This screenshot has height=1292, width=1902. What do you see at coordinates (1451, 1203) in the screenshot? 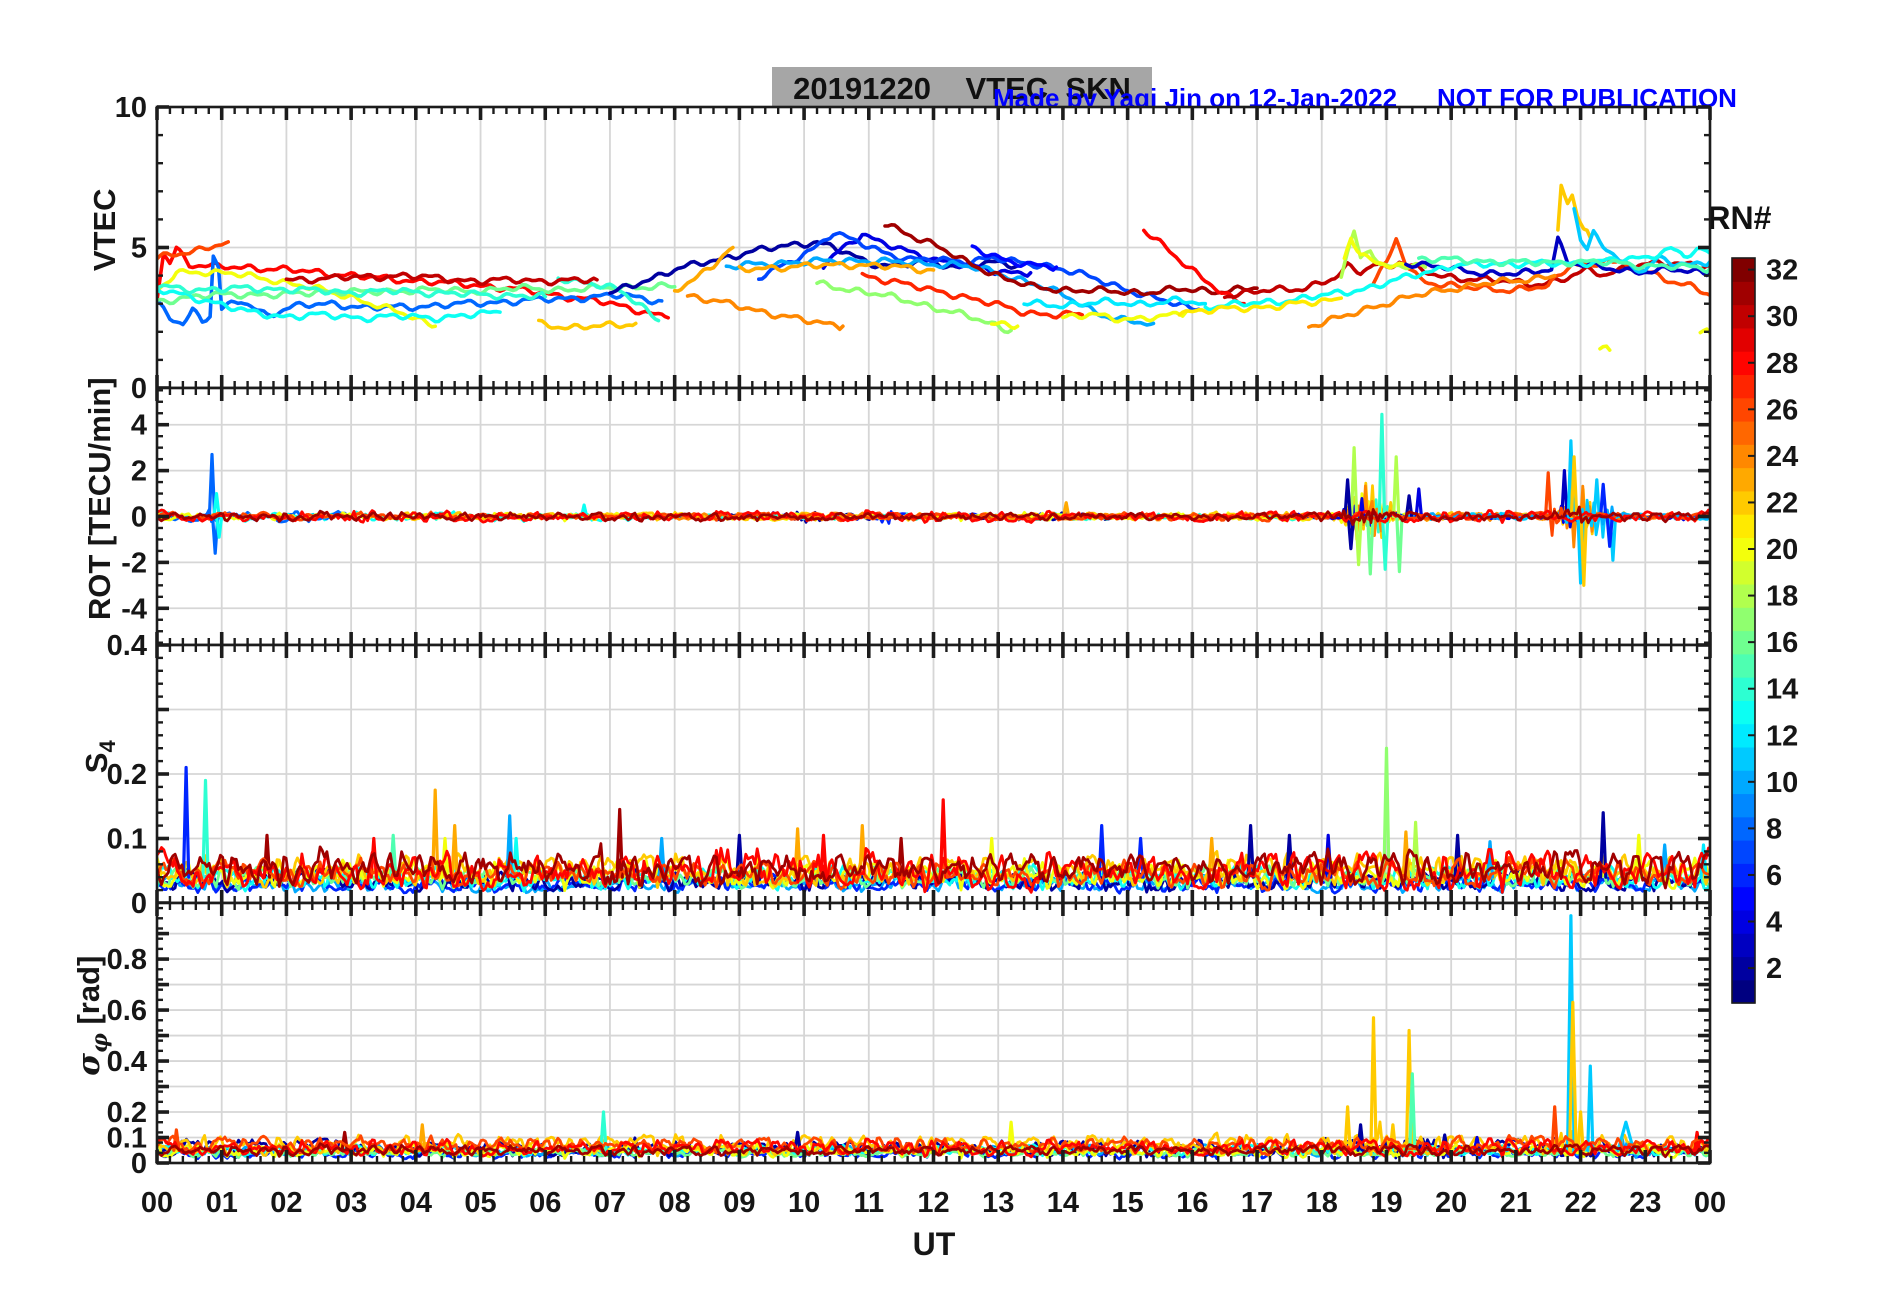
I see `x-tick-label: 20` at bounding box center [1451, 1203].